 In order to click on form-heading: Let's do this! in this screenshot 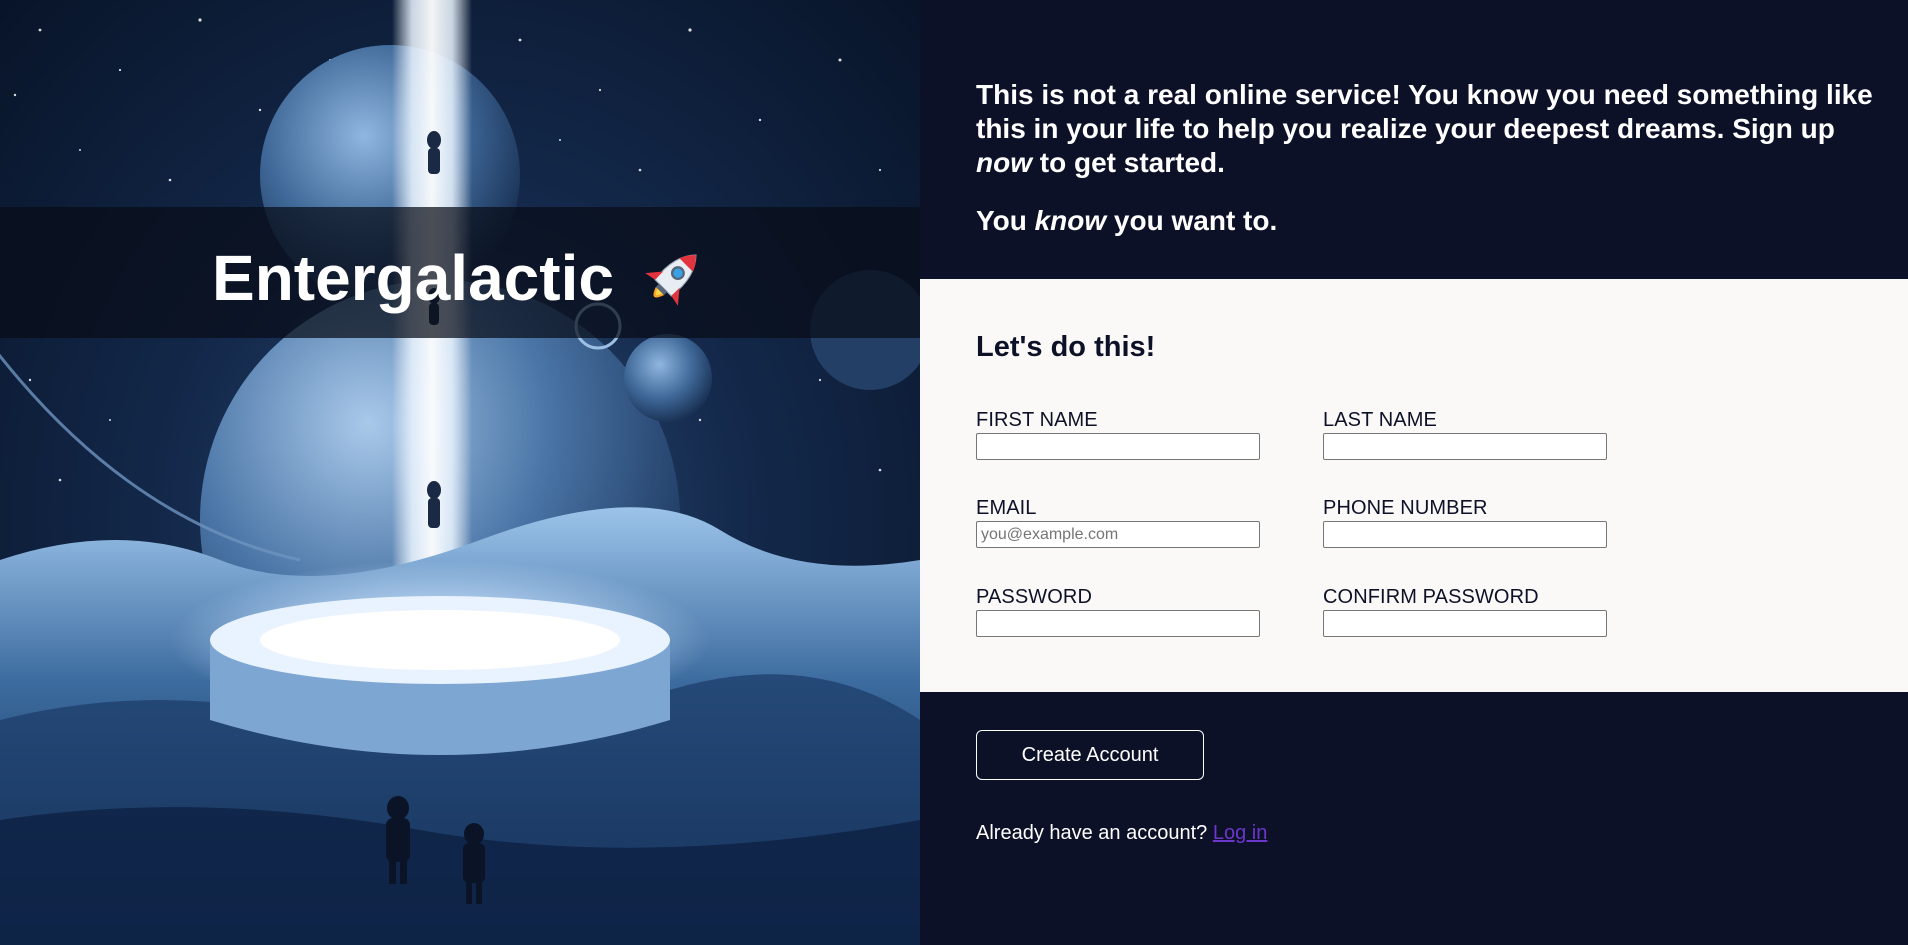, I will do `click(1066, 347)`.